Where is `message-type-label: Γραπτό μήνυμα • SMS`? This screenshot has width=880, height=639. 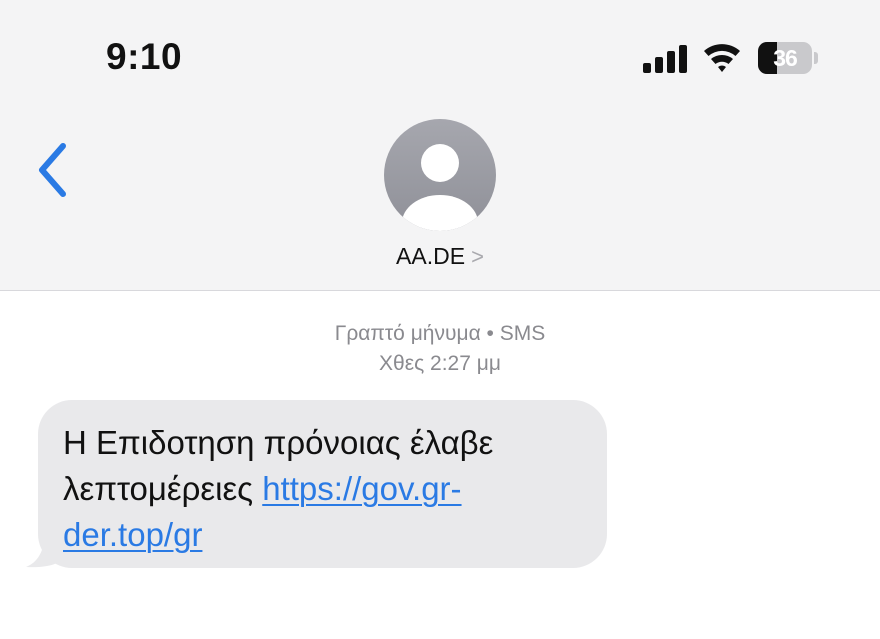
message-type-label: Γραπτό μήνυμα • SMS is located at coordinates (440, 333).